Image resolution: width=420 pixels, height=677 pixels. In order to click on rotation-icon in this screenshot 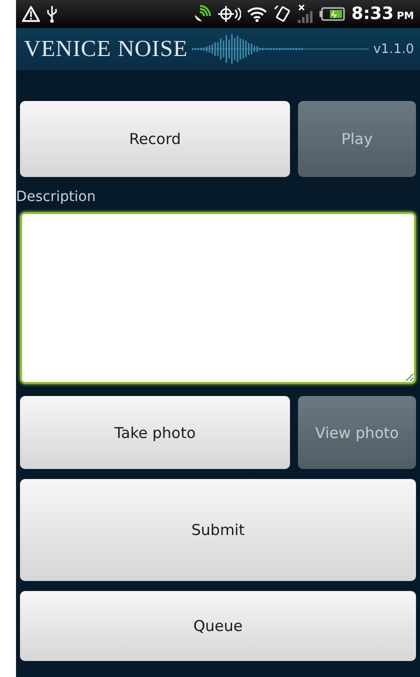, I will do `click(282, 14)`.